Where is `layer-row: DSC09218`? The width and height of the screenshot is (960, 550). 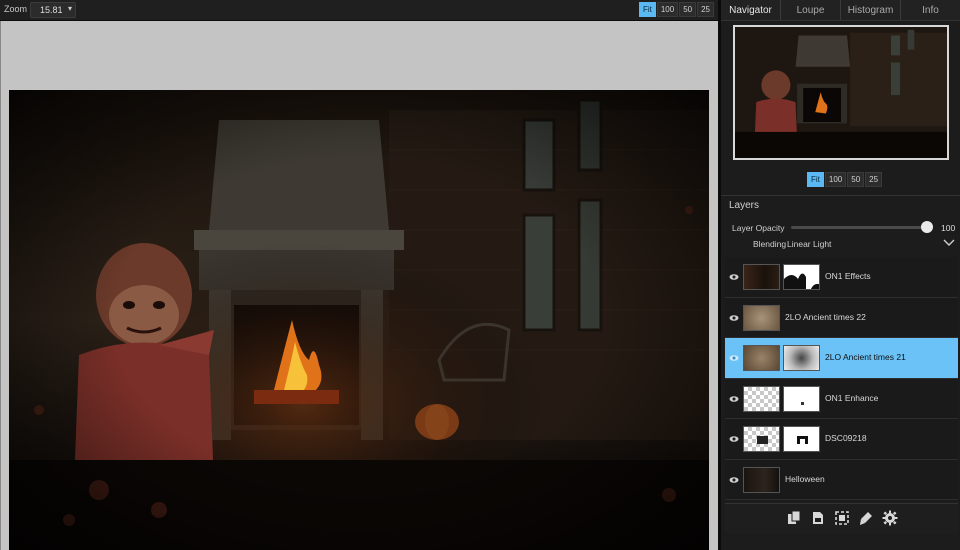
layer-row: DSC09218 is located at coordinates (841, 439).